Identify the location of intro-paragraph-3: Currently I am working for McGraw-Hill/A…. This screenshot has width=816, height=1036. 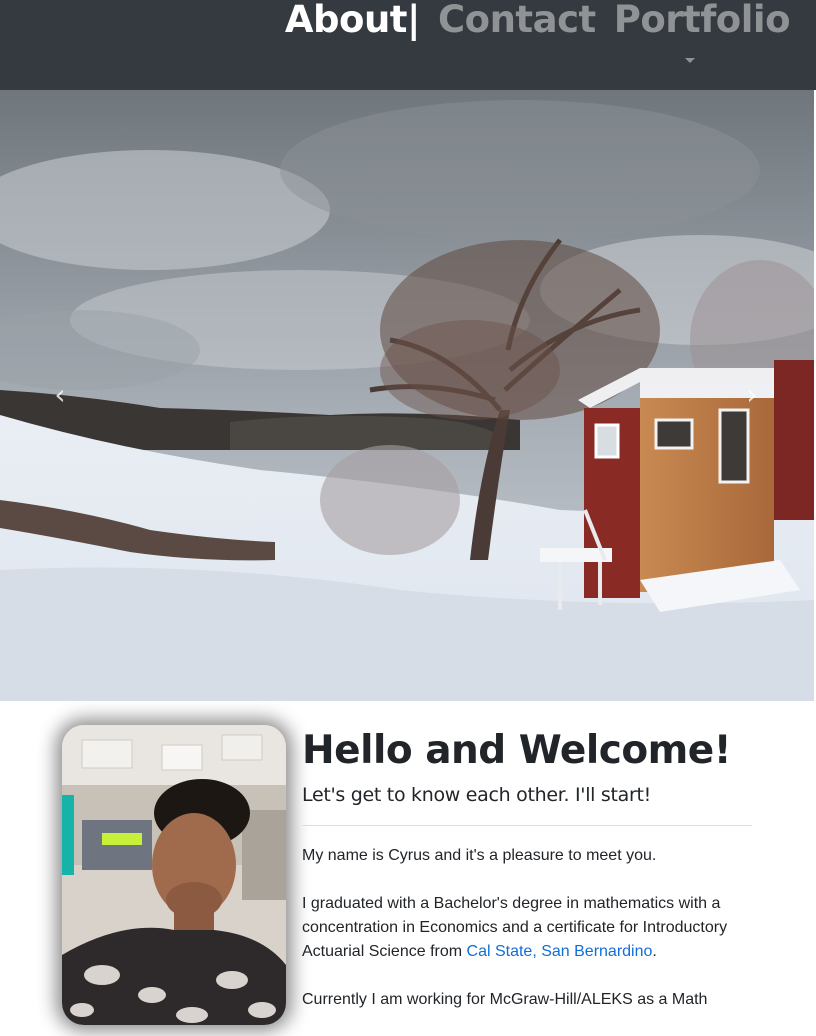
(505, 999).